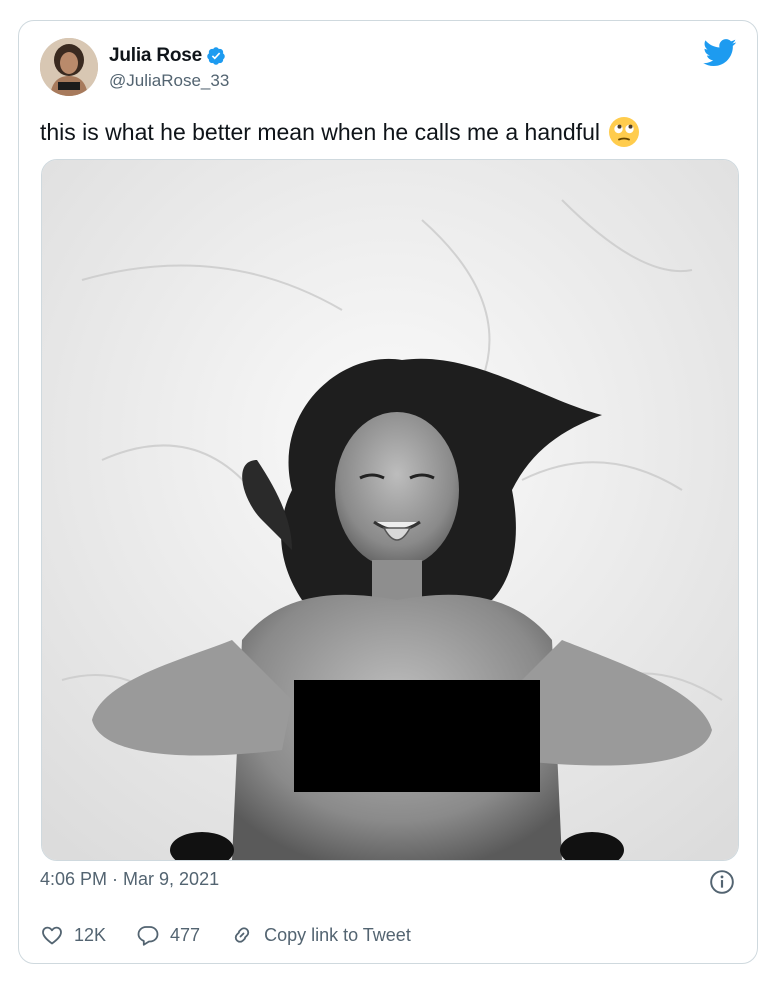 Image resolution: width=784 pixels, height=985 pixels. What do you see at coordinates (148, 936) in the screenshot?
I see `reply-bubble-icon` at bounding box center [148, 936].